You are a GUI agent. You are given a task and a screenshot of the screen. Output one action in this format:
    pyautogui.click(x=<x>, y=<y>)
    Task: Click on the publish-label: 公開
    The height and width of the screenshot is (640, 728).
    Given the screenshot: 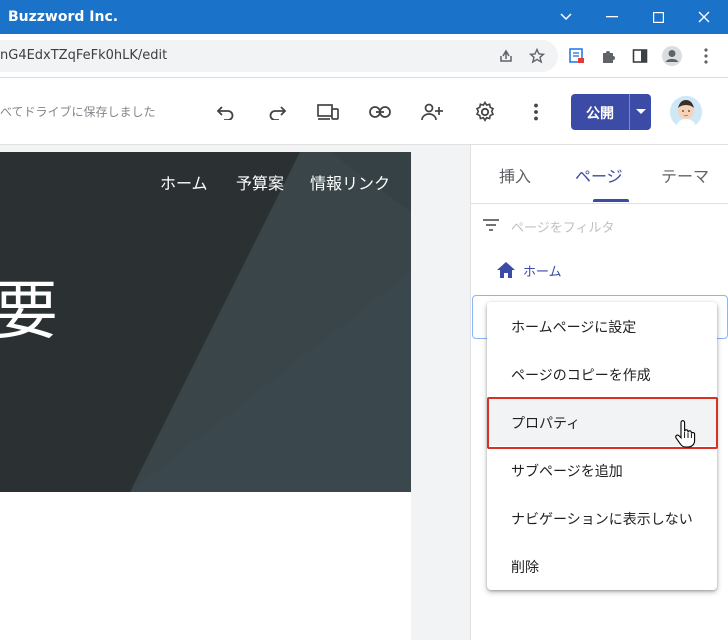 What is the action you would take?
    pyautogui.click(x=600, y=114)
    